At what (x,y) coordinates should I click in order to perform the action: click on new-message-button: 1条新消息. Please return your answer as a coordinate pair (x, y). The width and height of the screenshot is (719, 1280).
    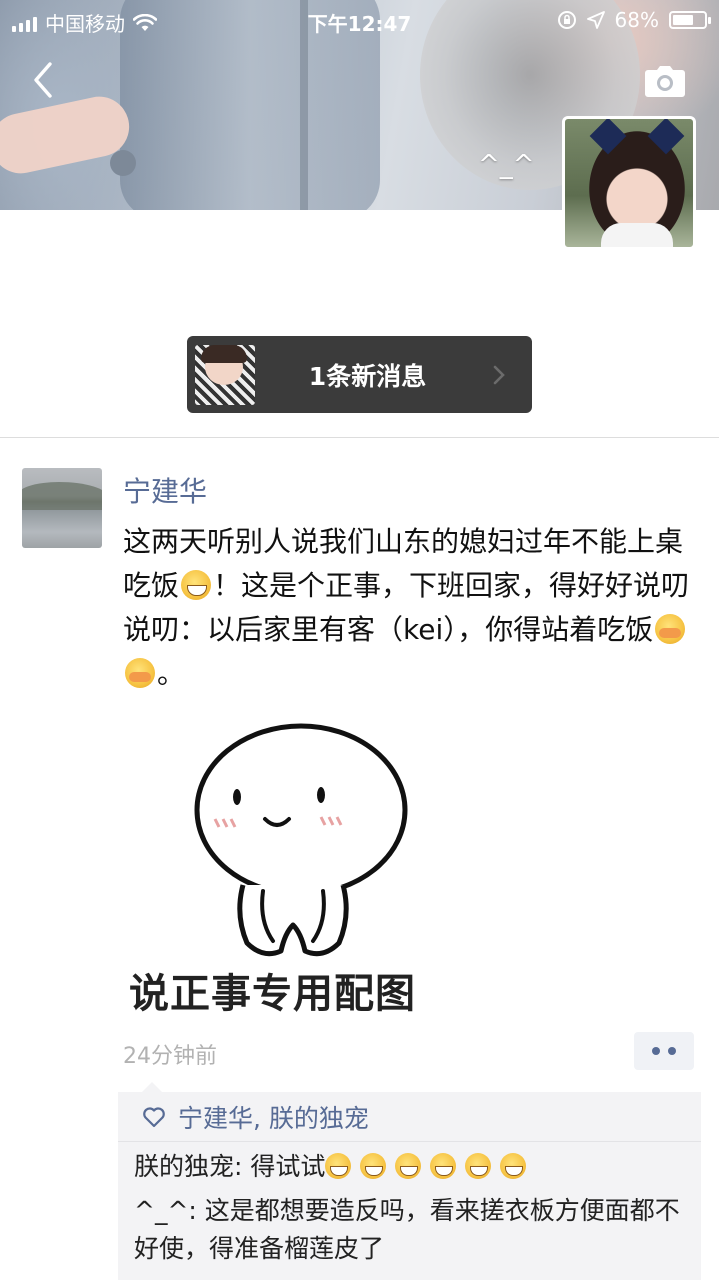
    Looking at the image, I should click on (359, 374).